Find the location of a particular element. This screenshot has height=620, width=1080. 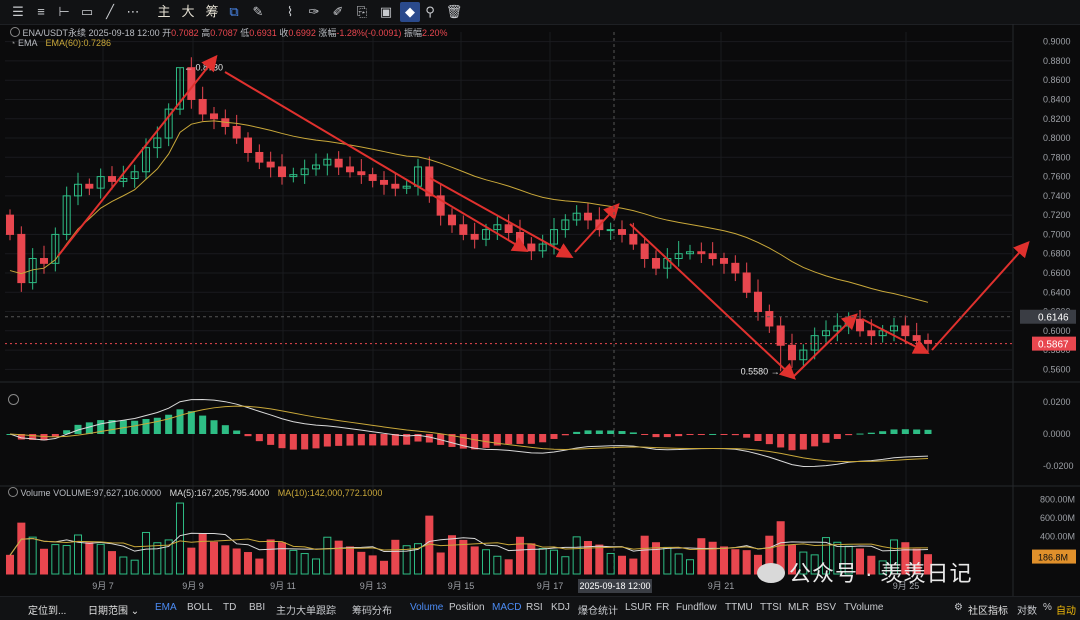

settings-icon: ⚙ is located at coordinates (958, 607).